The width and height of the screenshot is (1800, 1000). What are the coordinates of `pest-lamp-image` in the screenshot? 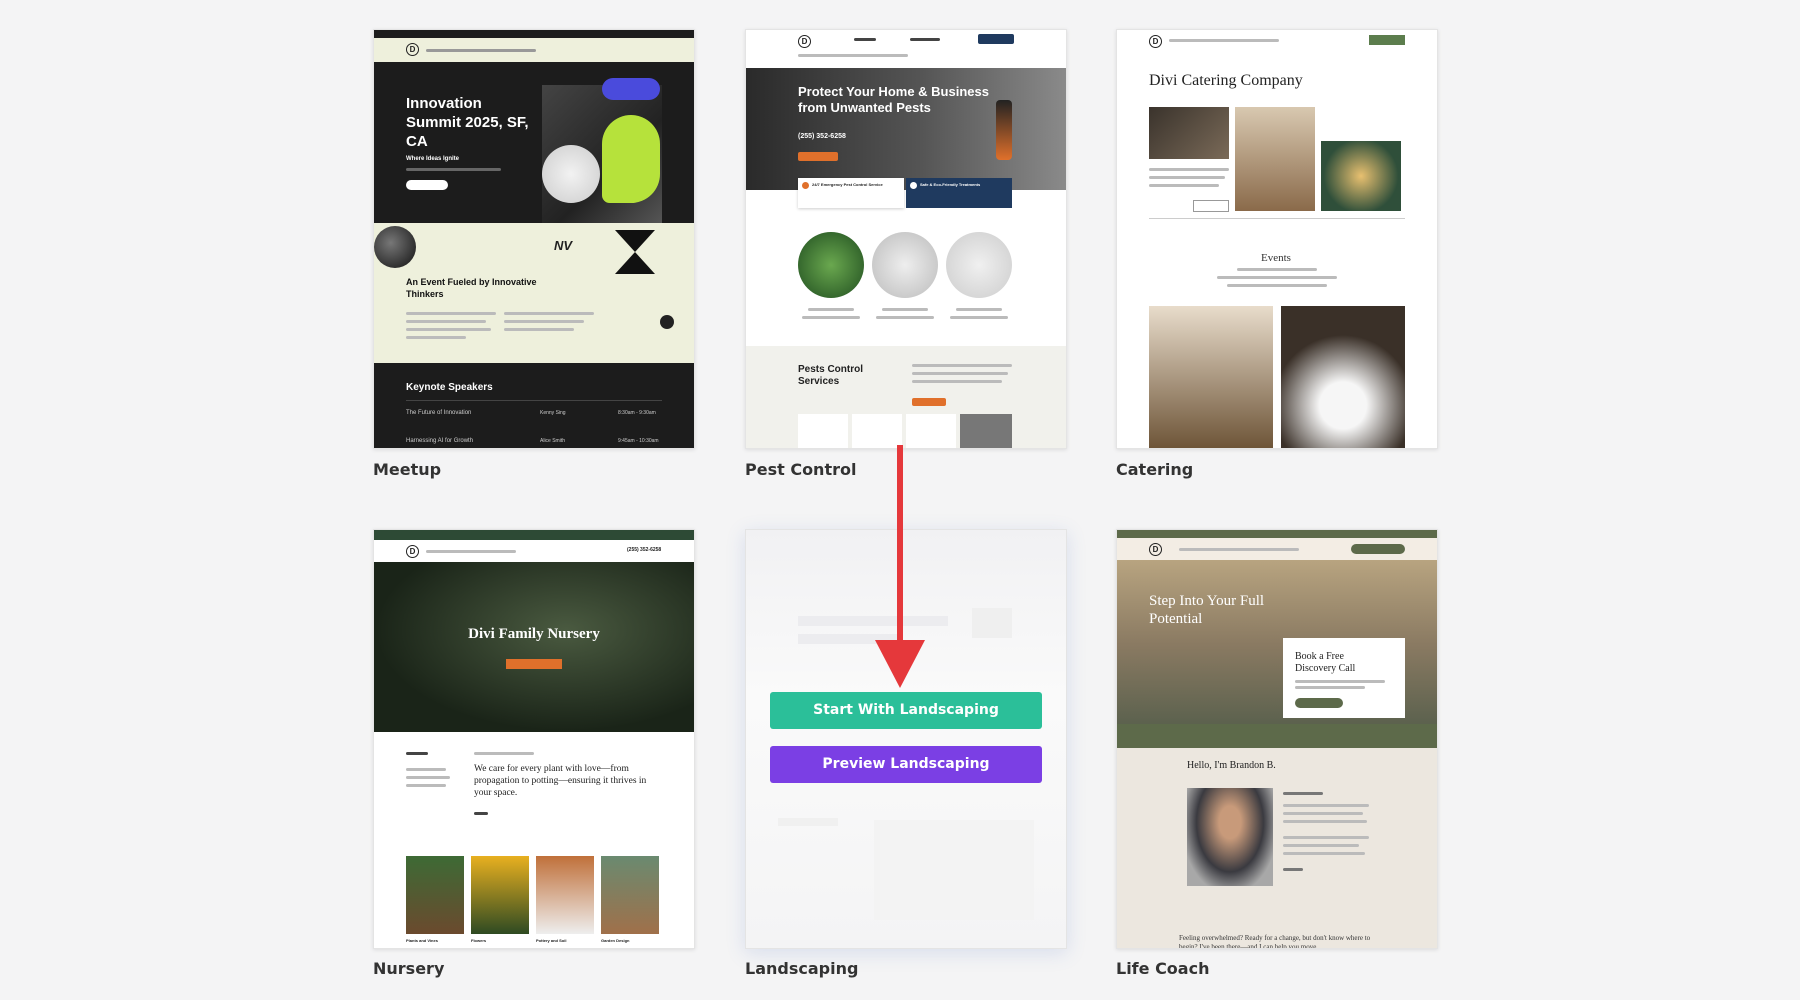 It's located at (1004, 130).